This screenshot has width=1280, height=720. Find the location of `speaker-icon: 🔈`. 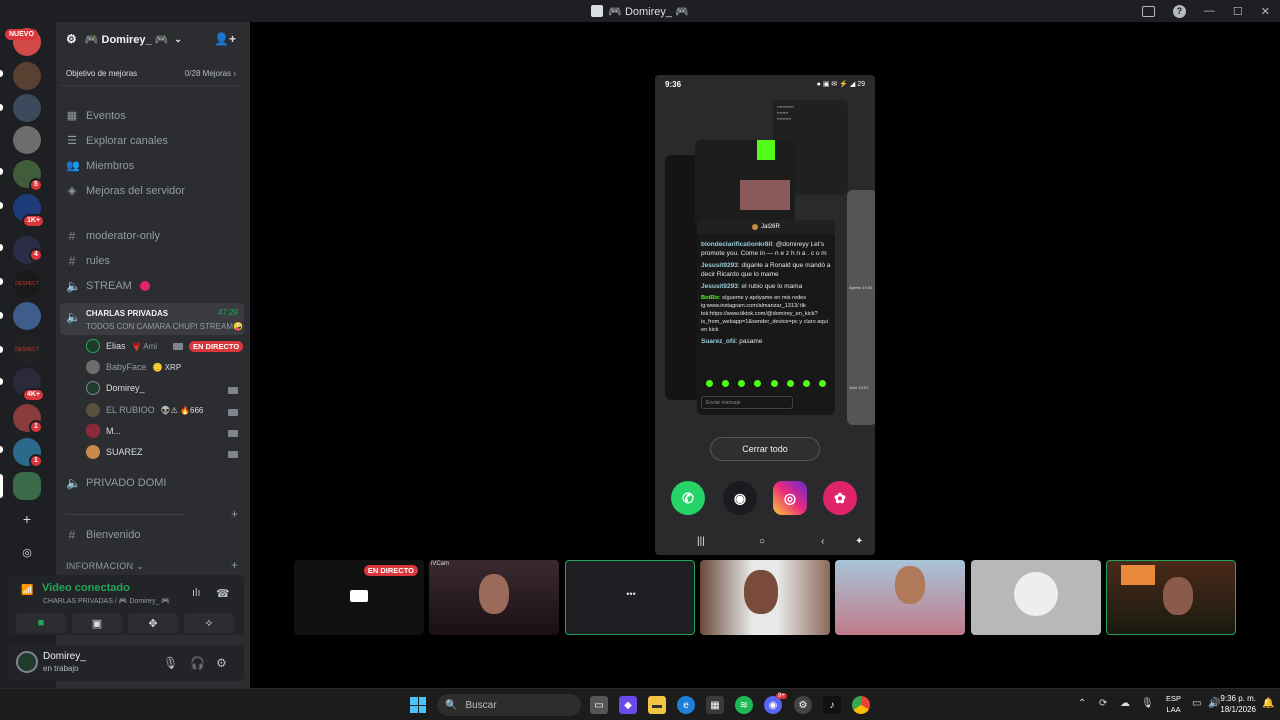

speaker-icon: 🔈 is located at coordinates (73, 317).